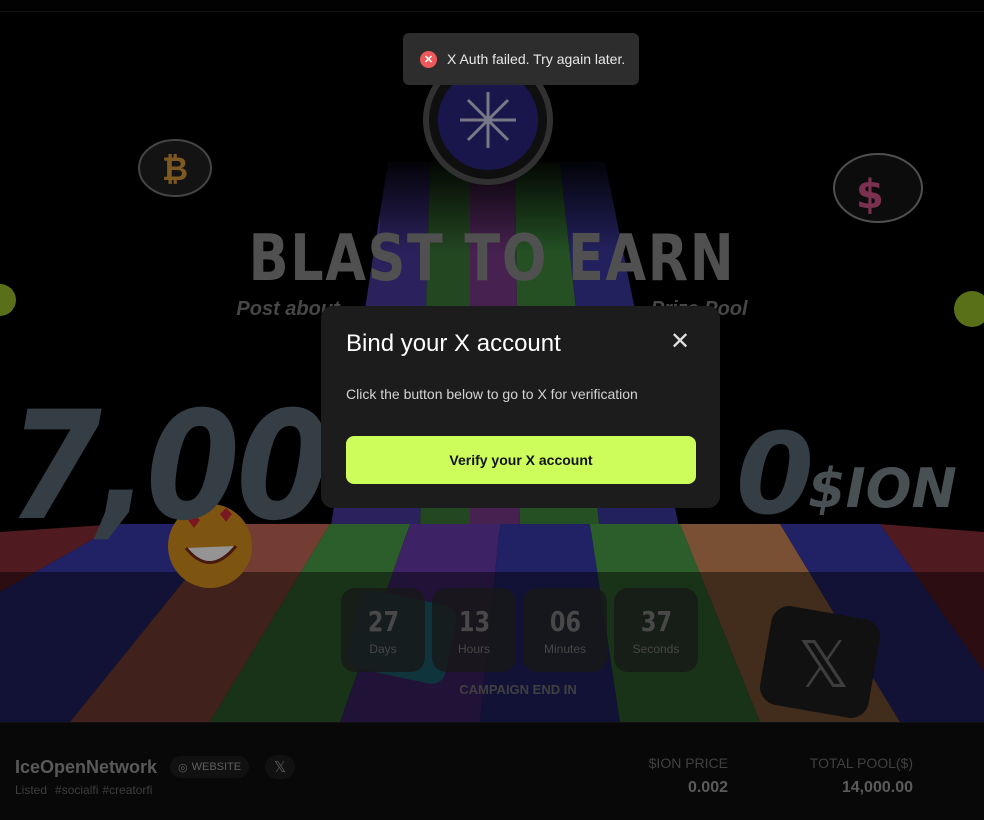 The width and height of the screenshot is (984, 820). Describe the element at coordinates (428, 59) in the screenshot. I see `error-circle-icon: ✕` at that location.